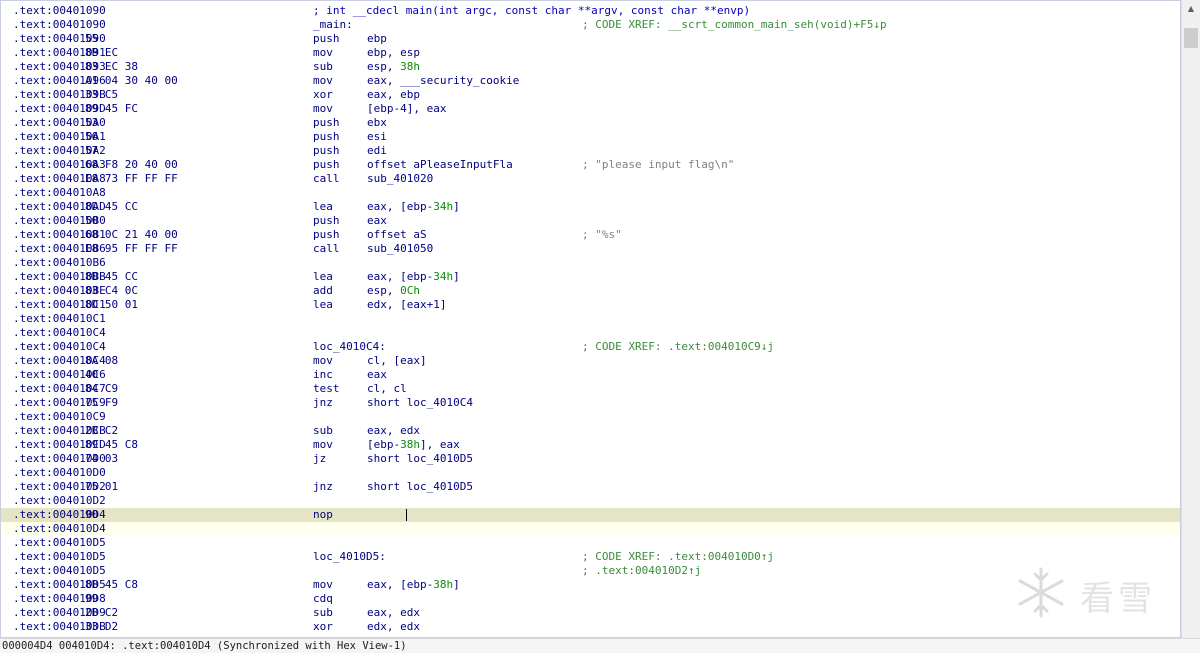 The height and width of the screenshot is (653, 1200). Describe the element at coordinates (440, 165) in the screenshot. I see `instruction-operands: offset aPleaseInputFla` at that location.